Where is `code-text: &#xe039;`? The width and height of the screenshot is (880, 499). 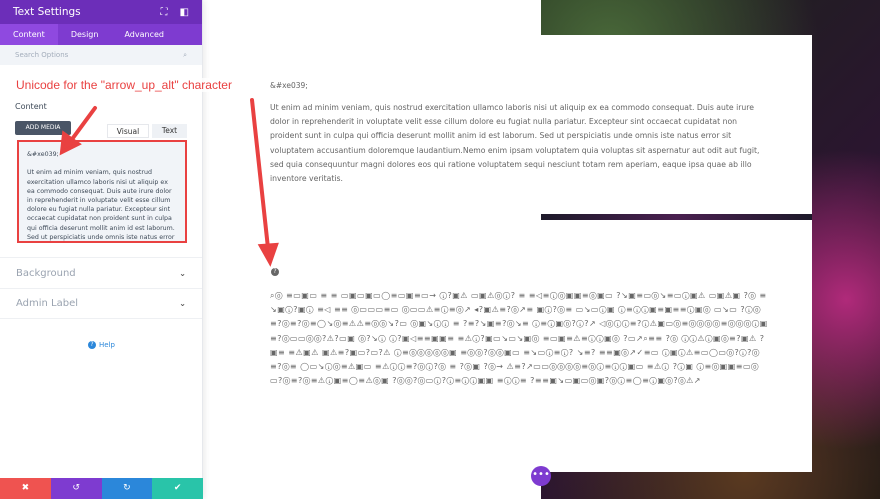 code-text: &#xe039; is located at coordinates (289, 85).